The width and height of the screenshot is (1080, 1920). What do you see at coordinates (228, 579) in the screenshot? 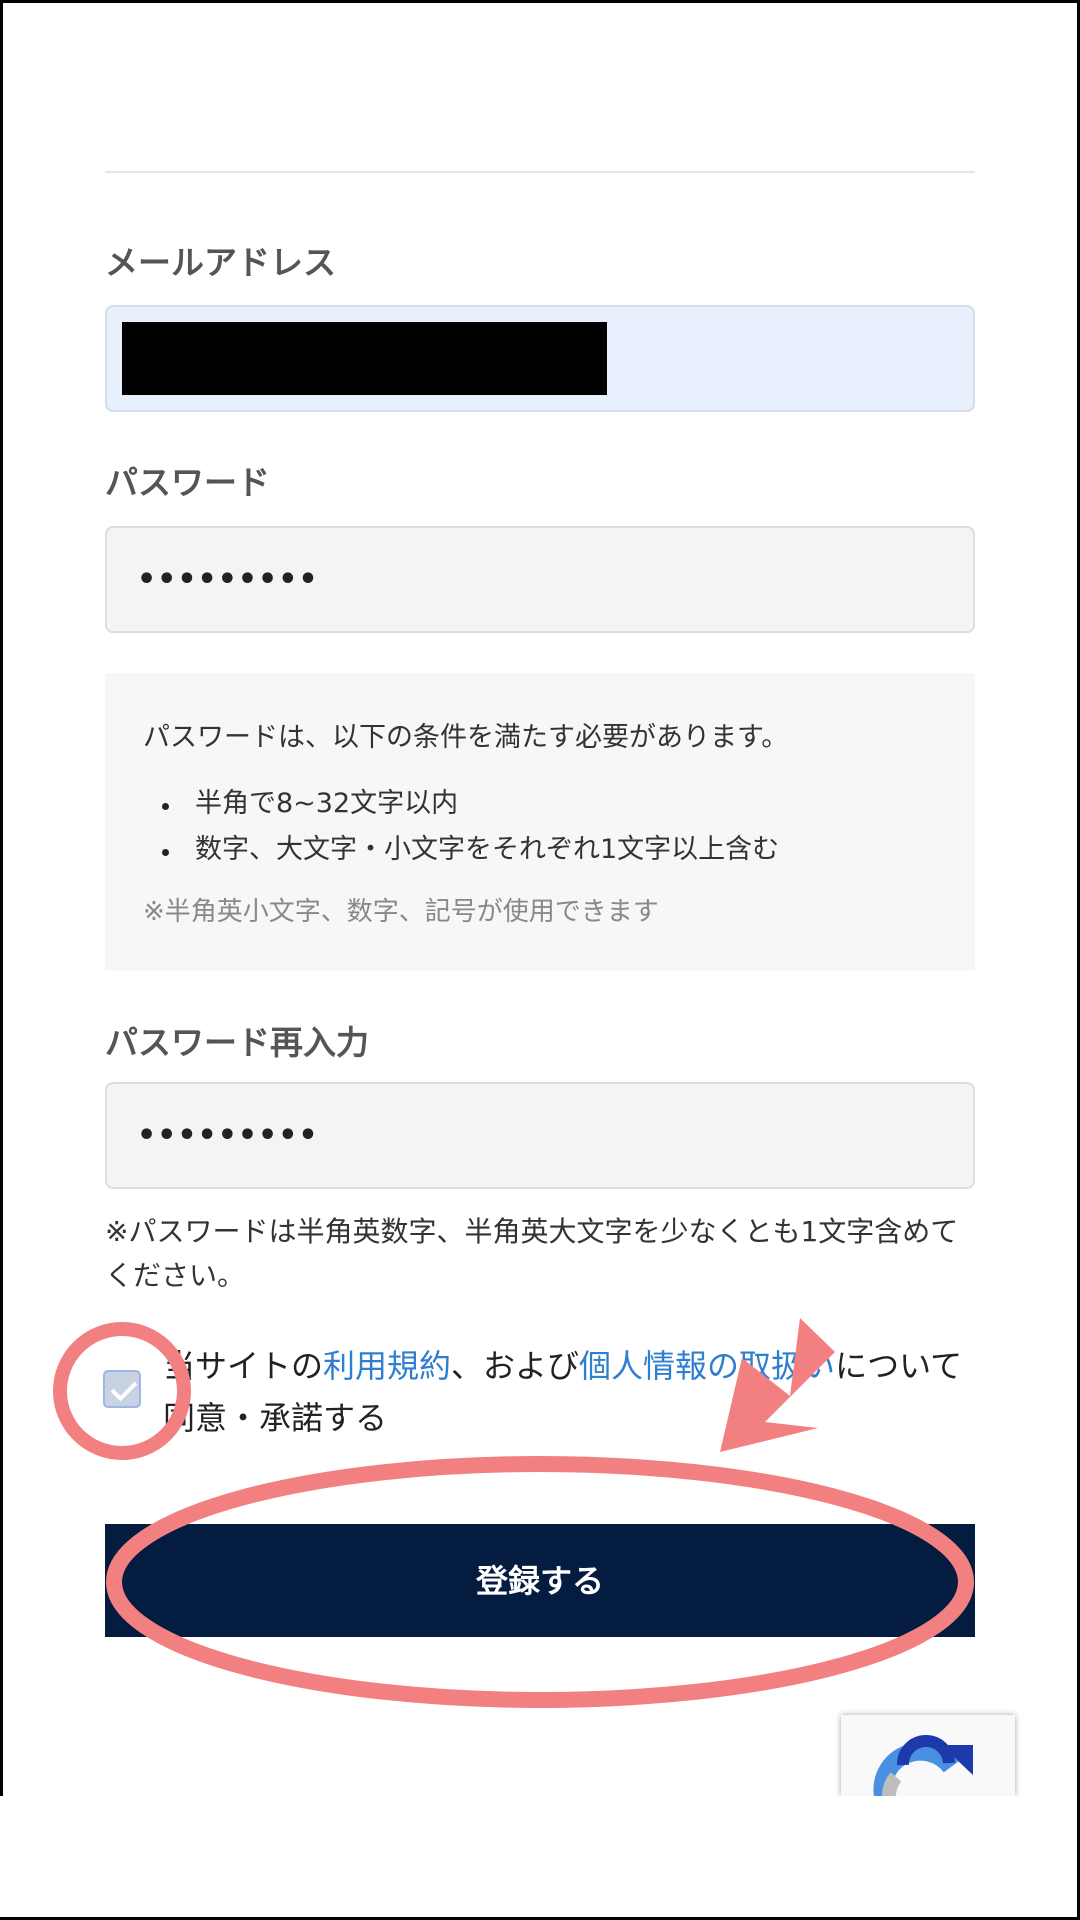
I see `password-masked-value: •••••••••` at bounding box center [228, 579].